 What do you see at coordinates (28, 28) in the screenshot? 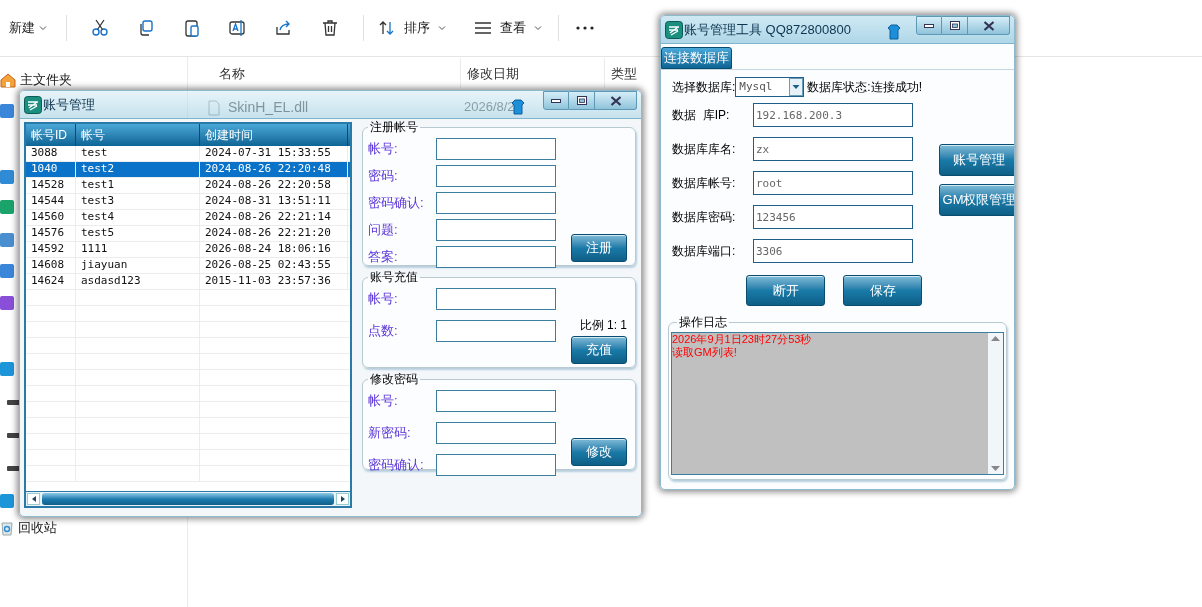
I see `new-button: 新建` at bounding box center [28, 28].